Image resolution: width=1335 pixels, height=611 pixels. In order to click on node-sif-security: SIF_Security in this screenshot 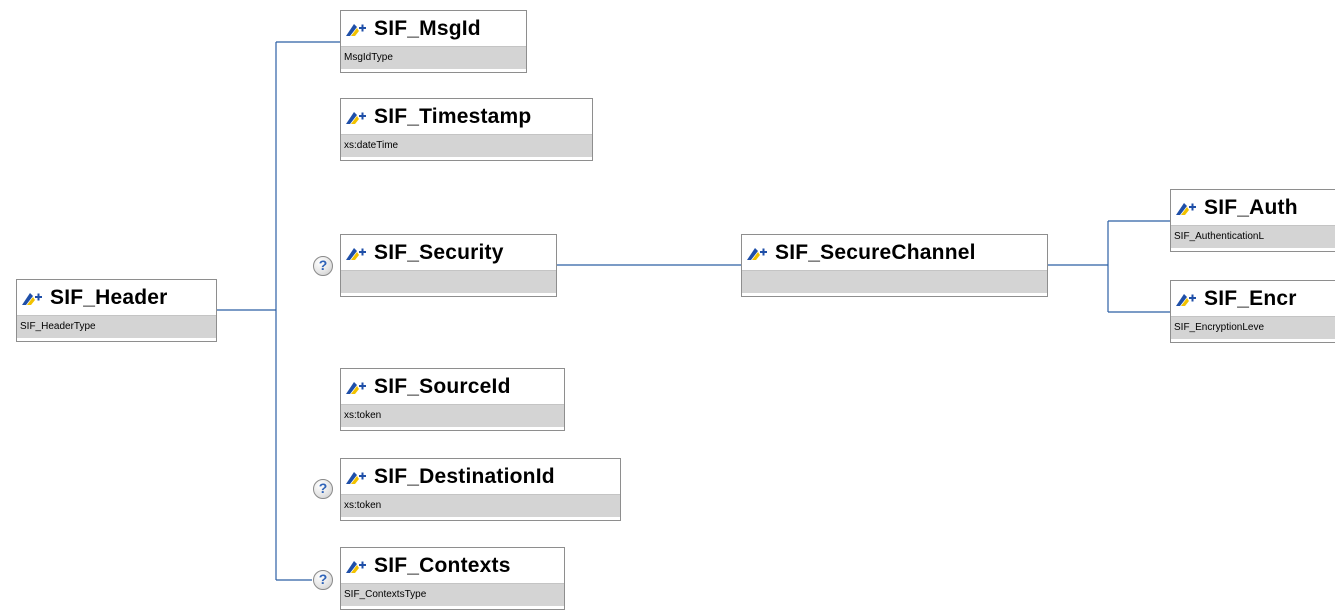, I will do `click(448, 265)`.